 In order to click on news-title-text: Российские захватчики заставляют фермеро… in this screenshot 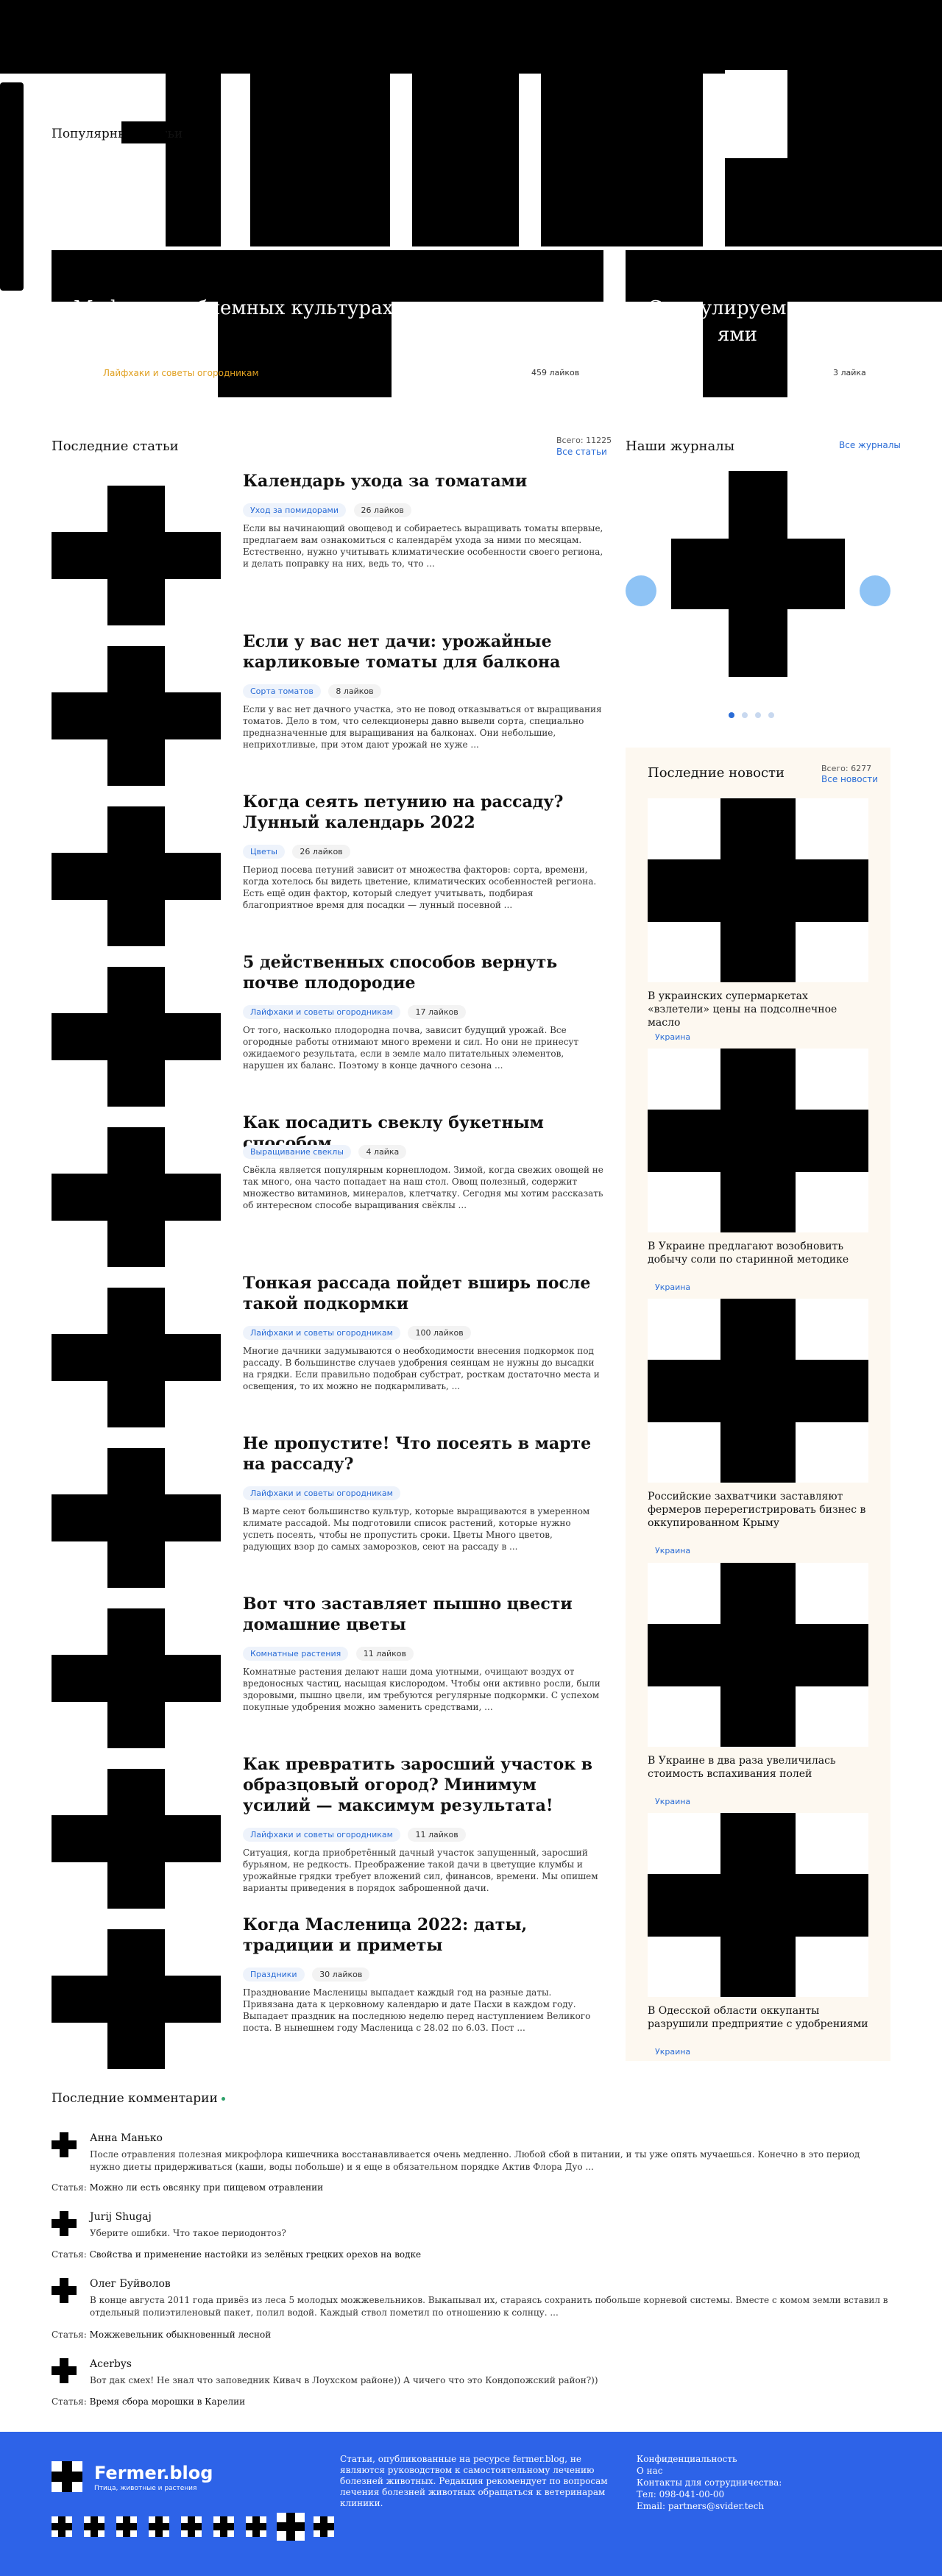, I will do `click(758, 1510)`.